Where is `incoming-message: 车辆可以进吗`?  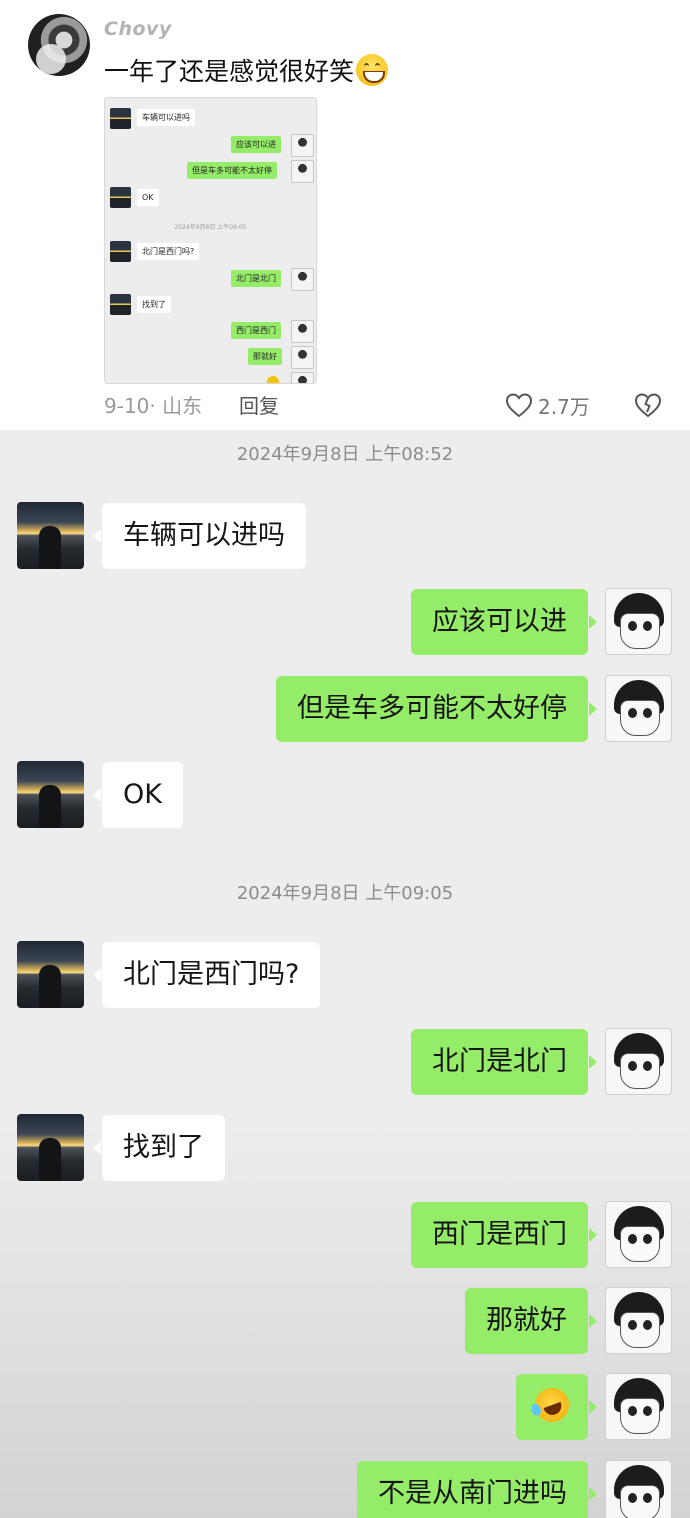 incoming-message: 车辆可以进吗 is located at coordinates (199, 536).